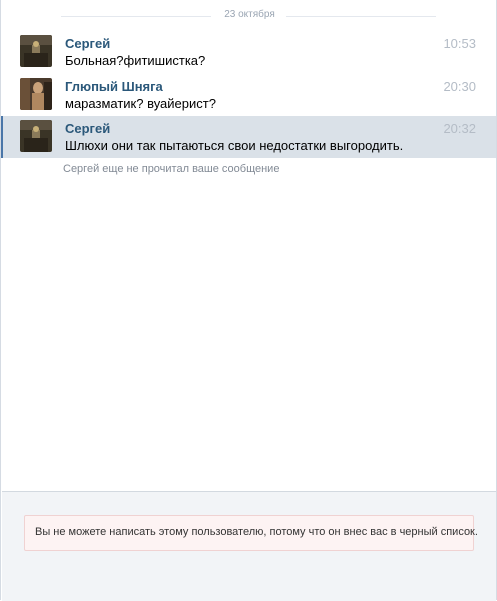 This screenshot has height=601, width=497. Describe the element at coordinates (459, 128) in the screenshot. I see `message-time: 20:32` at that location.